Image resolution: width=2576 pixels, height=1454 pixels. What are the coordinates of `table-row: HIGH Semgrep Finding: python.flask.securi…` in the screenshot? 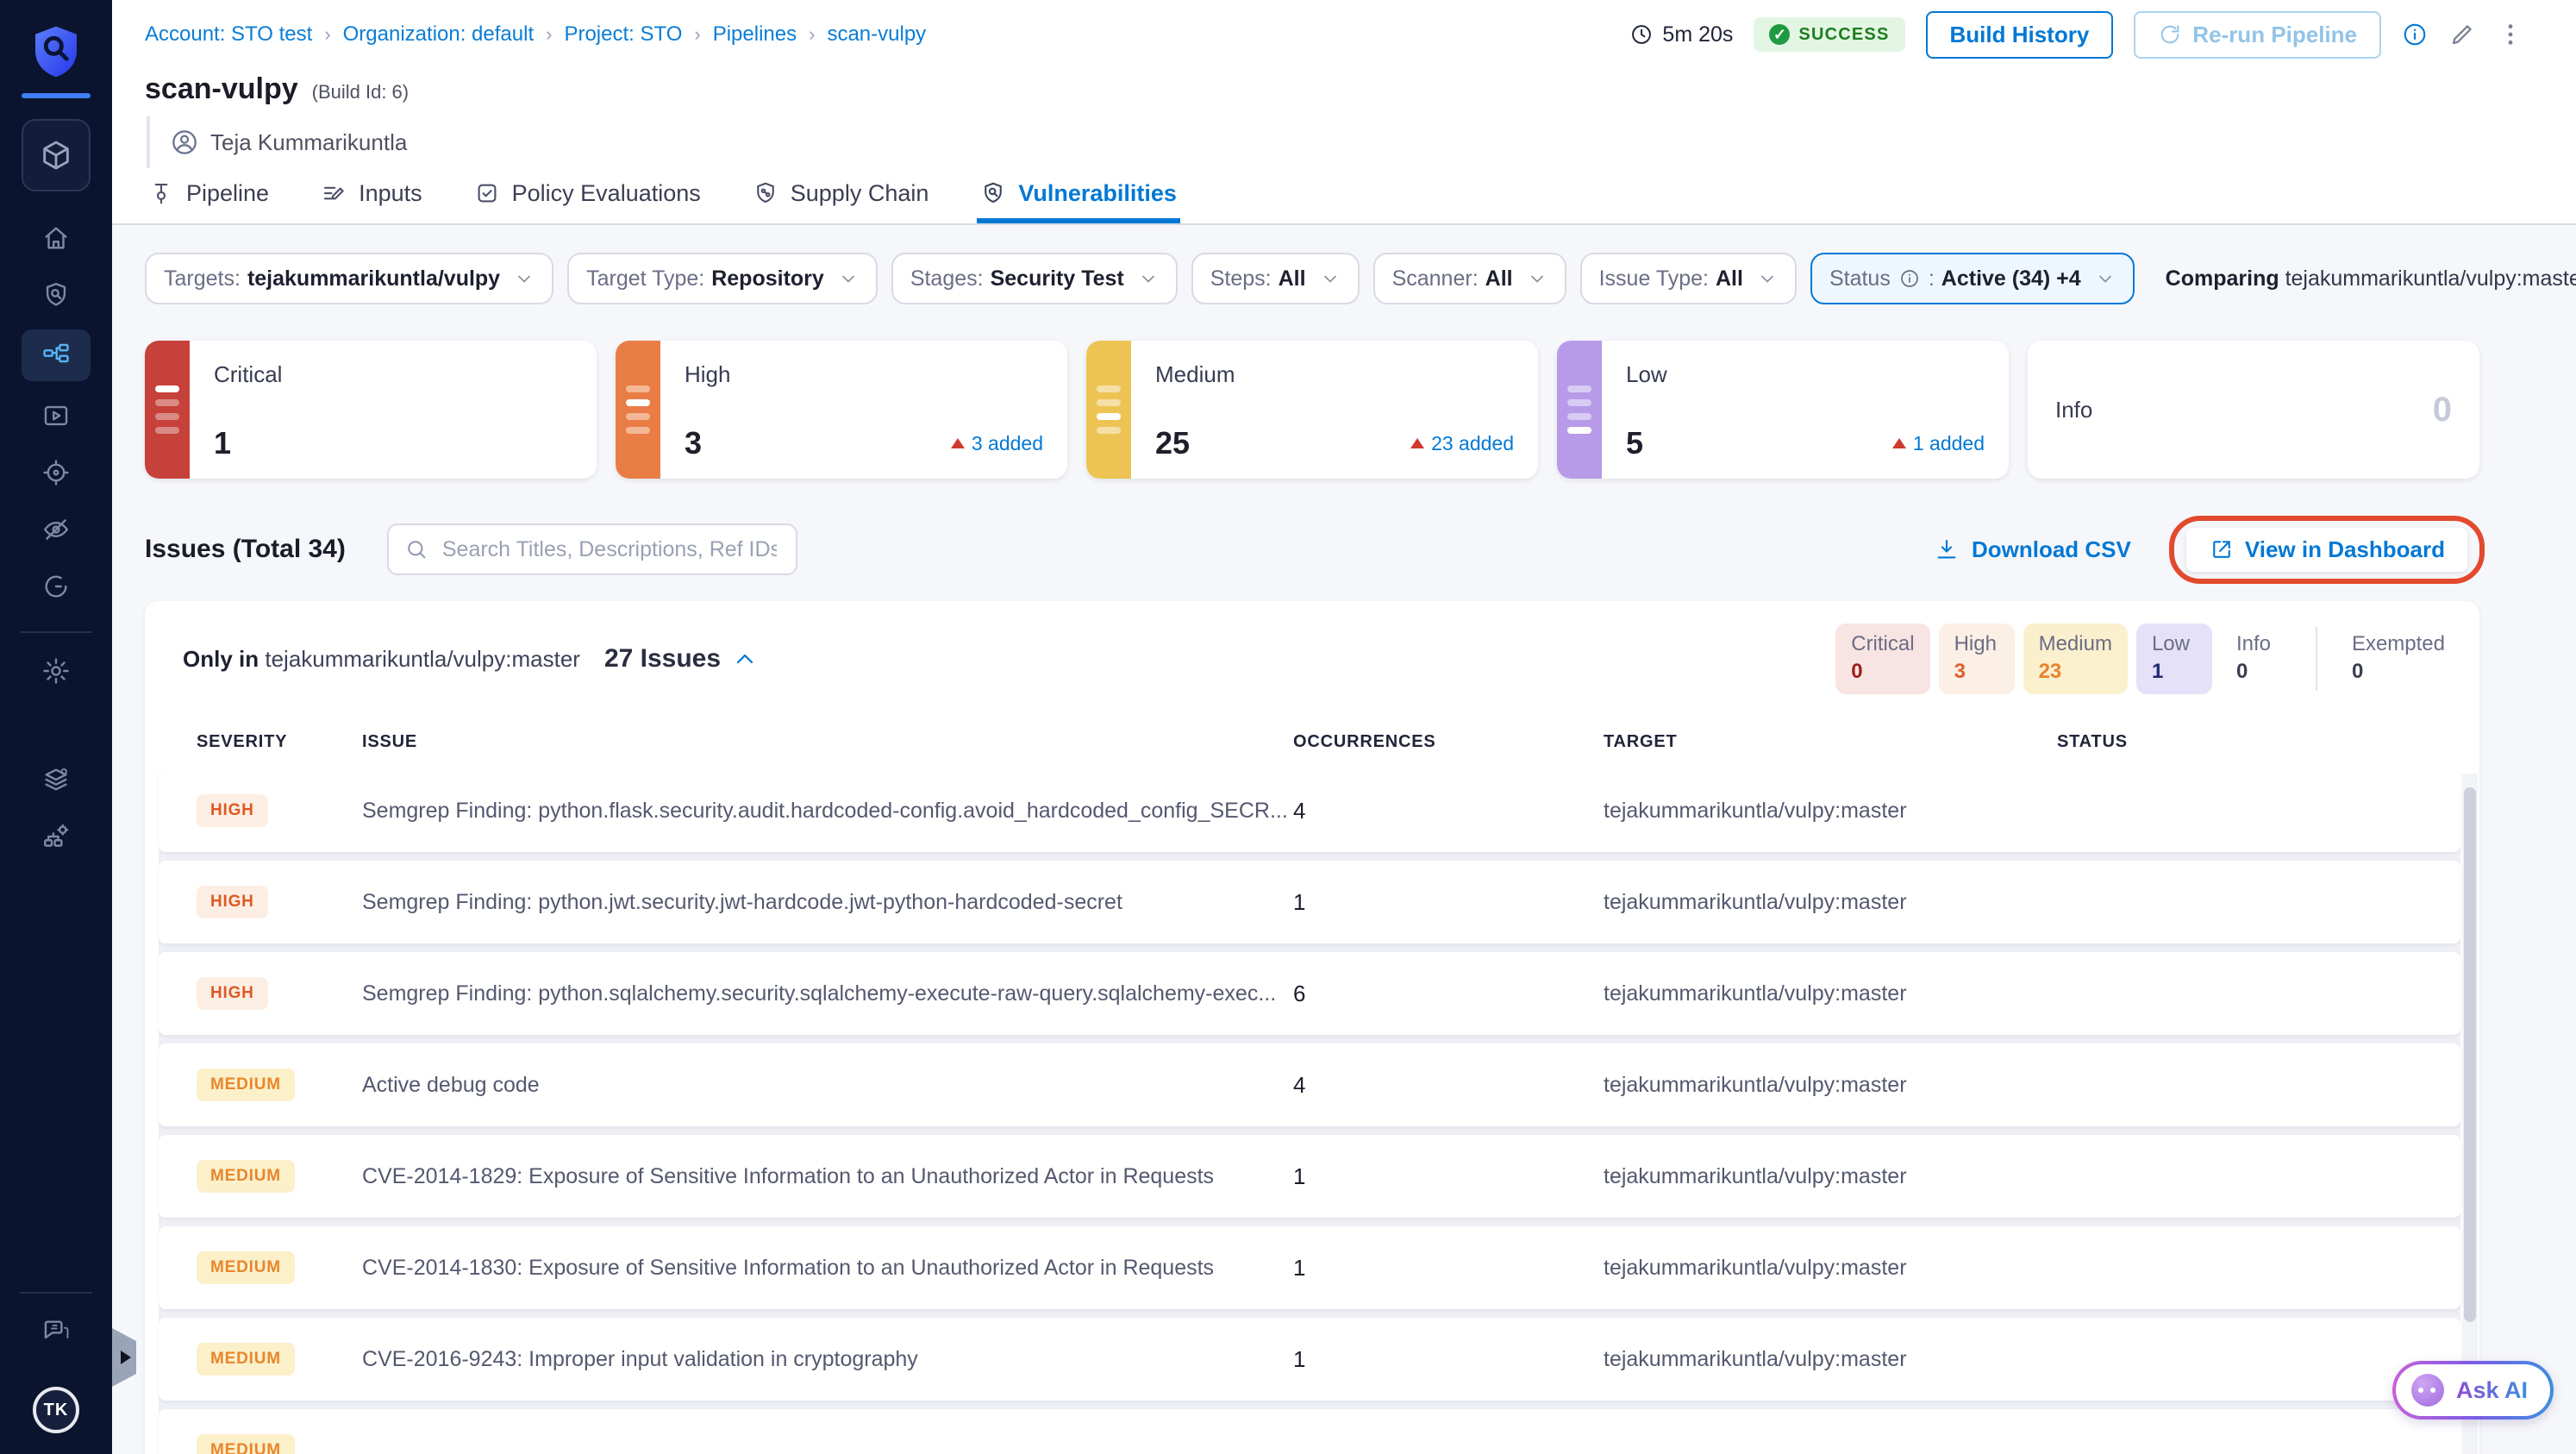 It's located at (1309, 810).